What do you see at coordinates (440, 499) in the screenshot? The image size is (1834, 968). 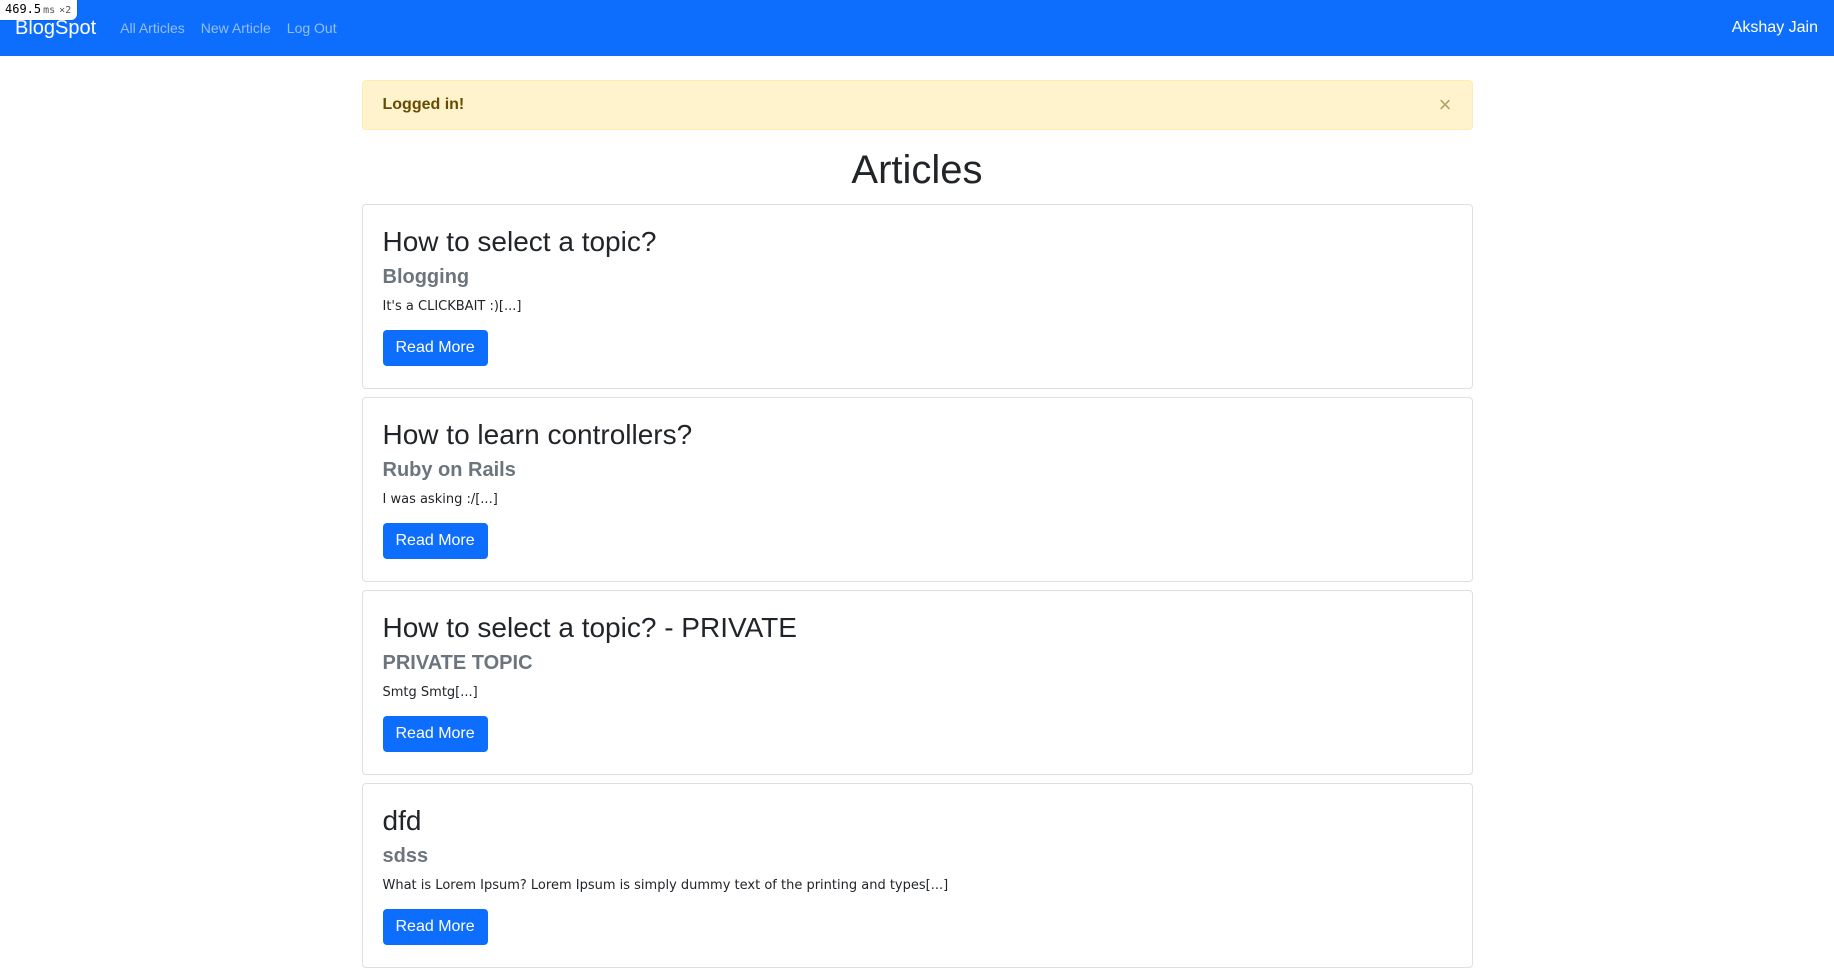 I see `article-excerpt: I was asking :/[...]` at bounding box center [440, 499].